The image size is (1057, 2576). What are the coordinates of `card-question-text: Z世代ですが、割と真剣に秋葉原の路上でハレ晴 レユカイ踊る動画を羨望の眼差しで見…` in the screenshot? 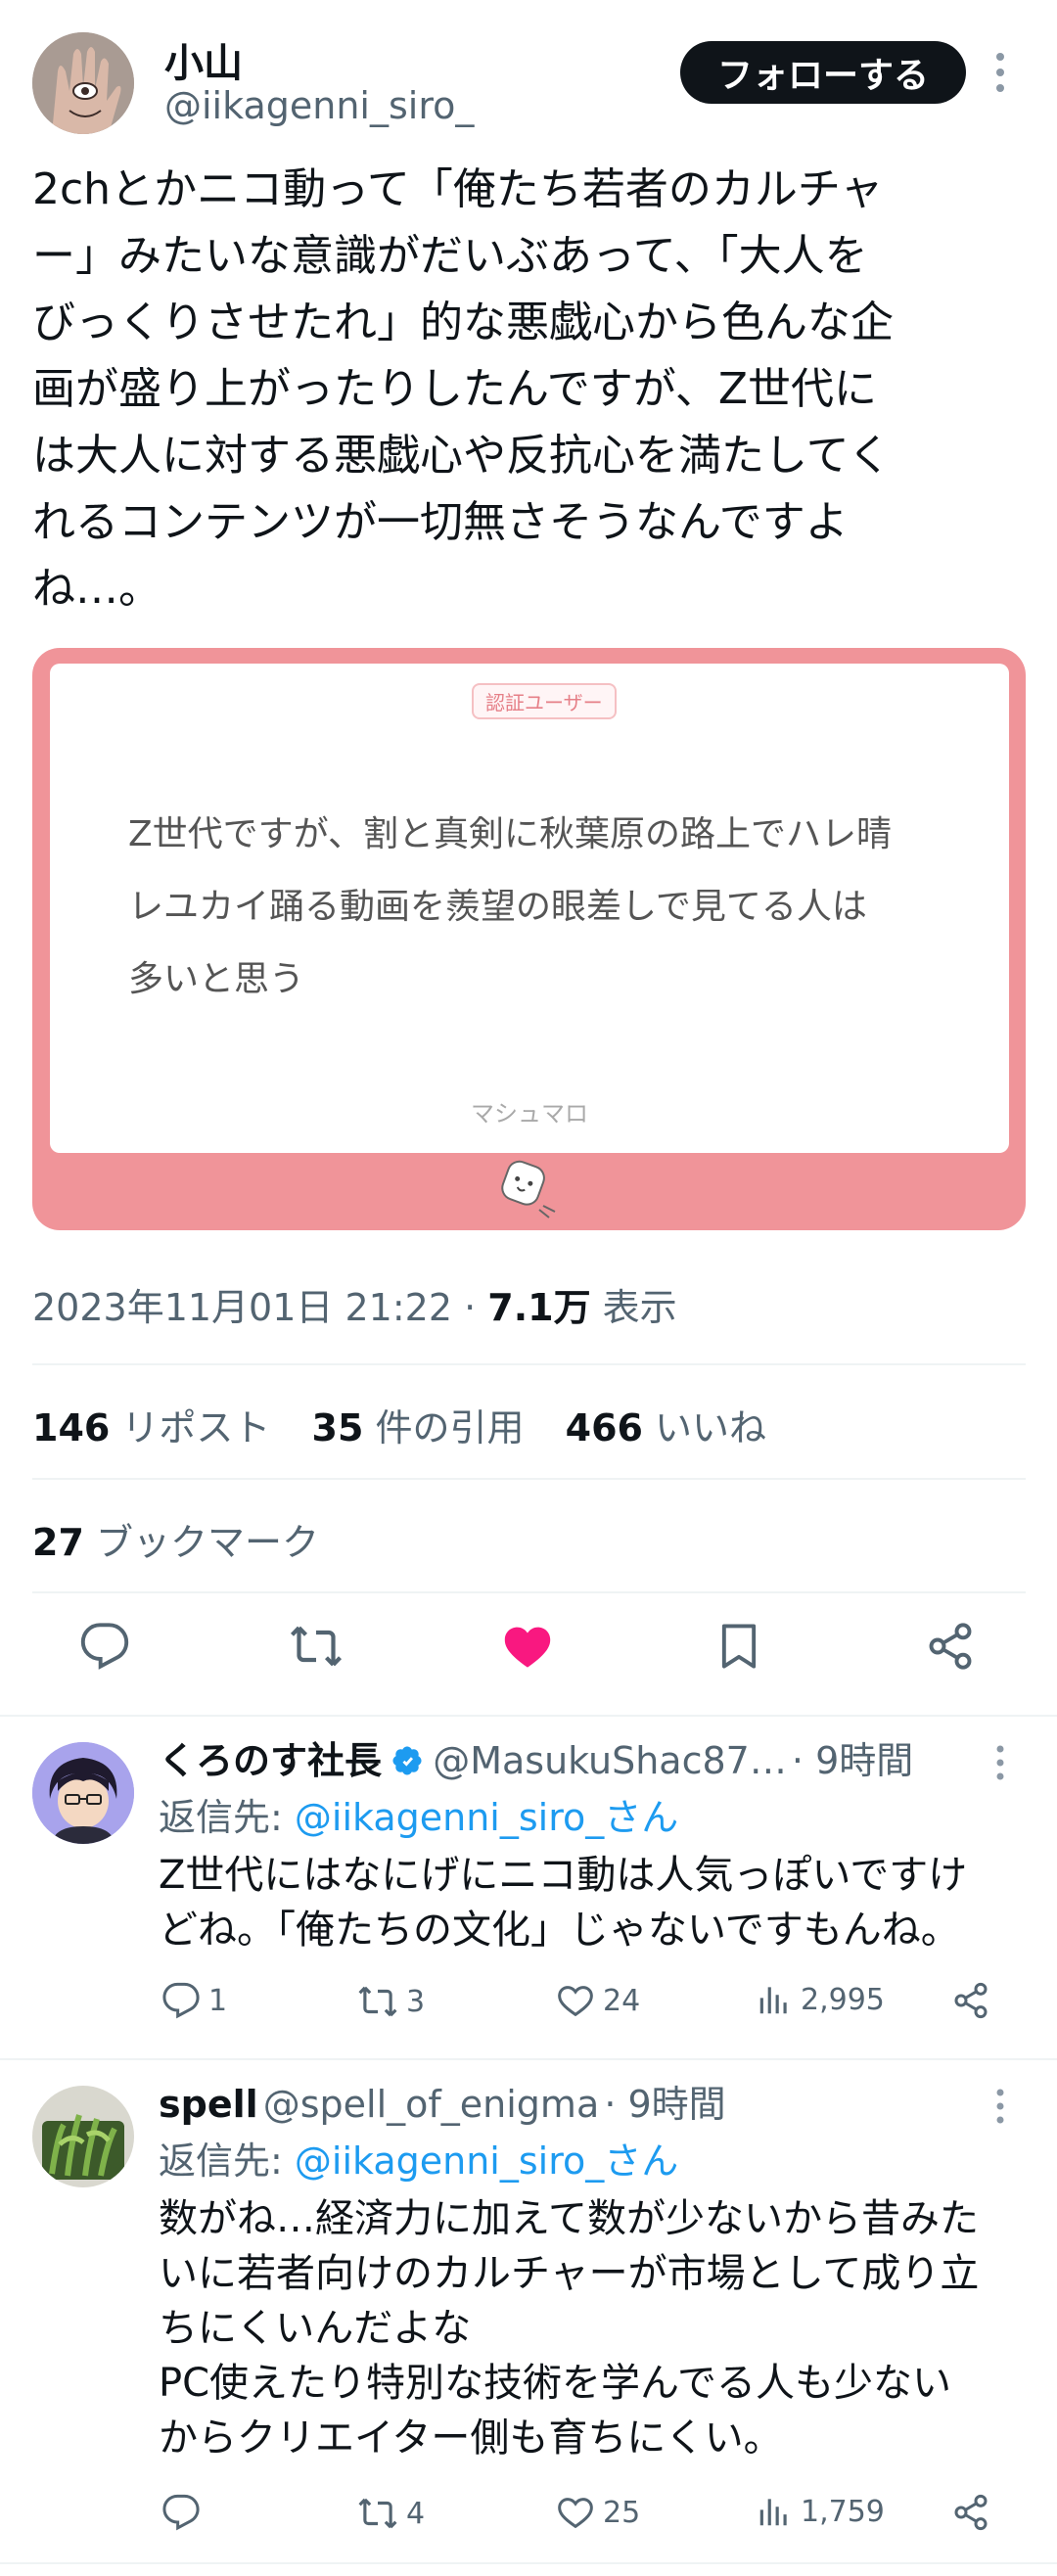 It's located at (510, 906).